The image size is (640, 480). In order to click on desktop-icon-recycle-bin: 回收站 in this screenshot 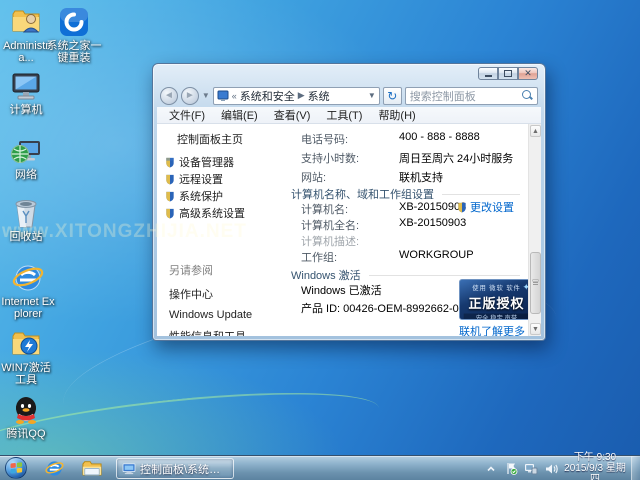, I will do `click(27, 220)`.